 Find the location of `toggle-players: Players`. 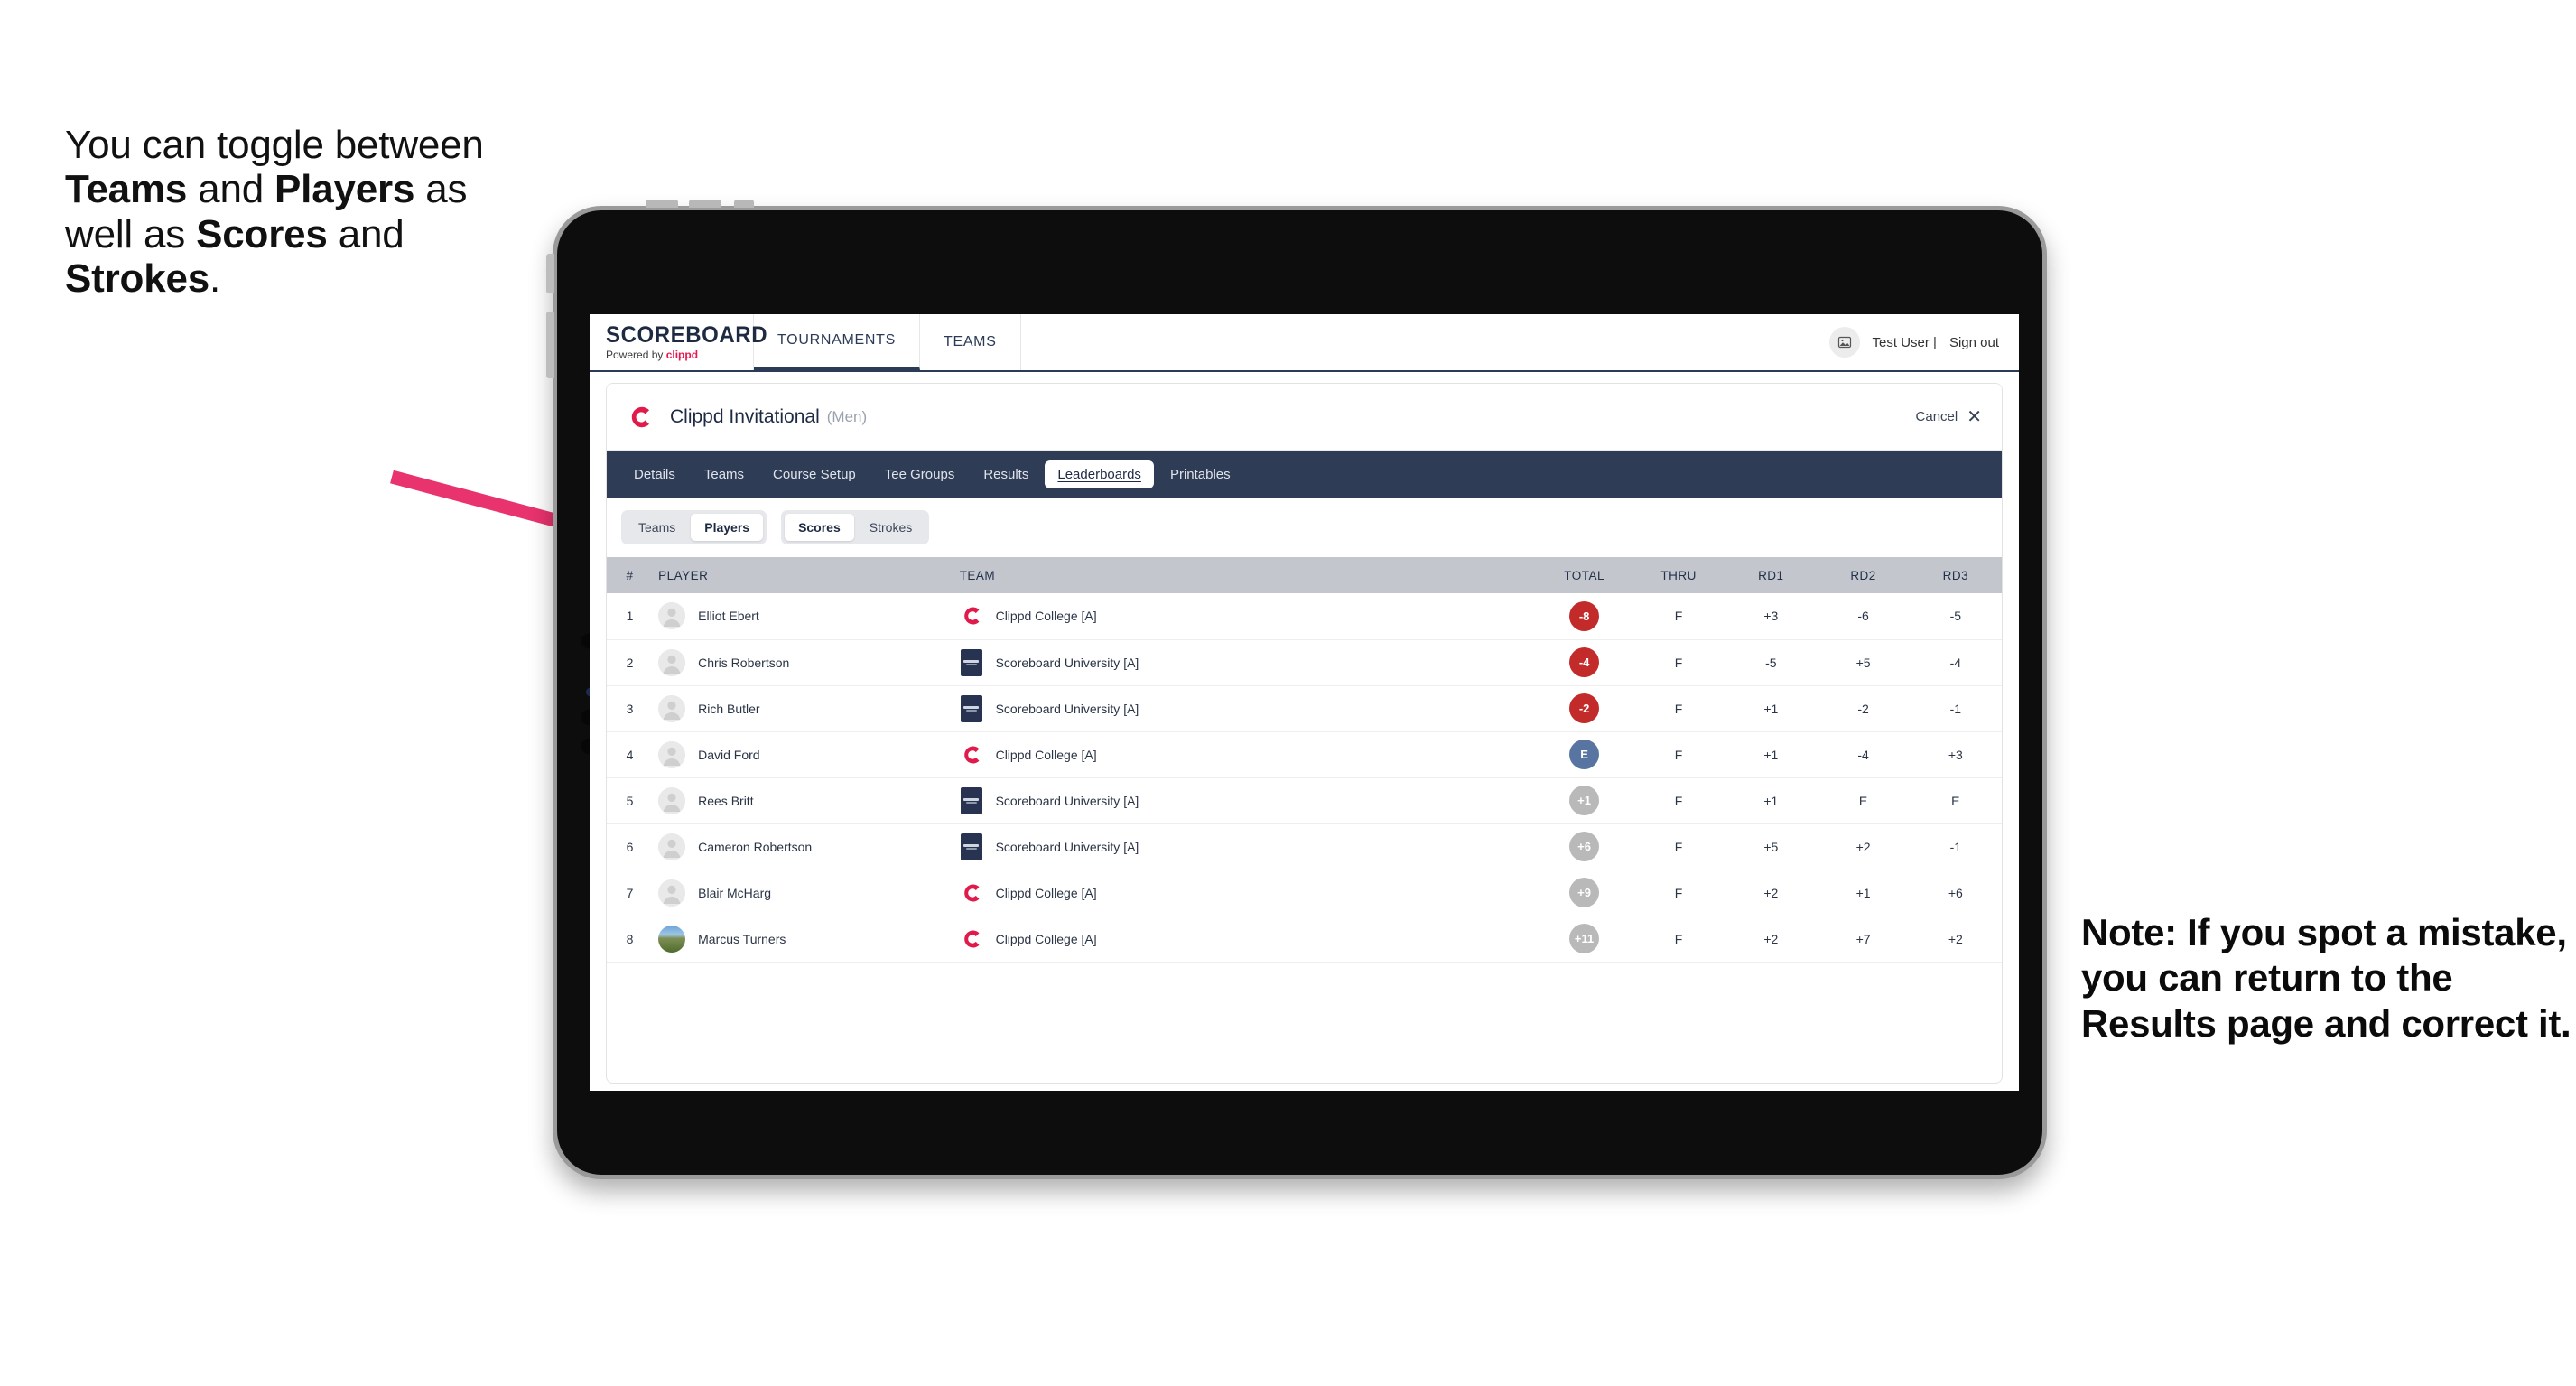

toggle-players: Players is located at coordinates (727, 527).